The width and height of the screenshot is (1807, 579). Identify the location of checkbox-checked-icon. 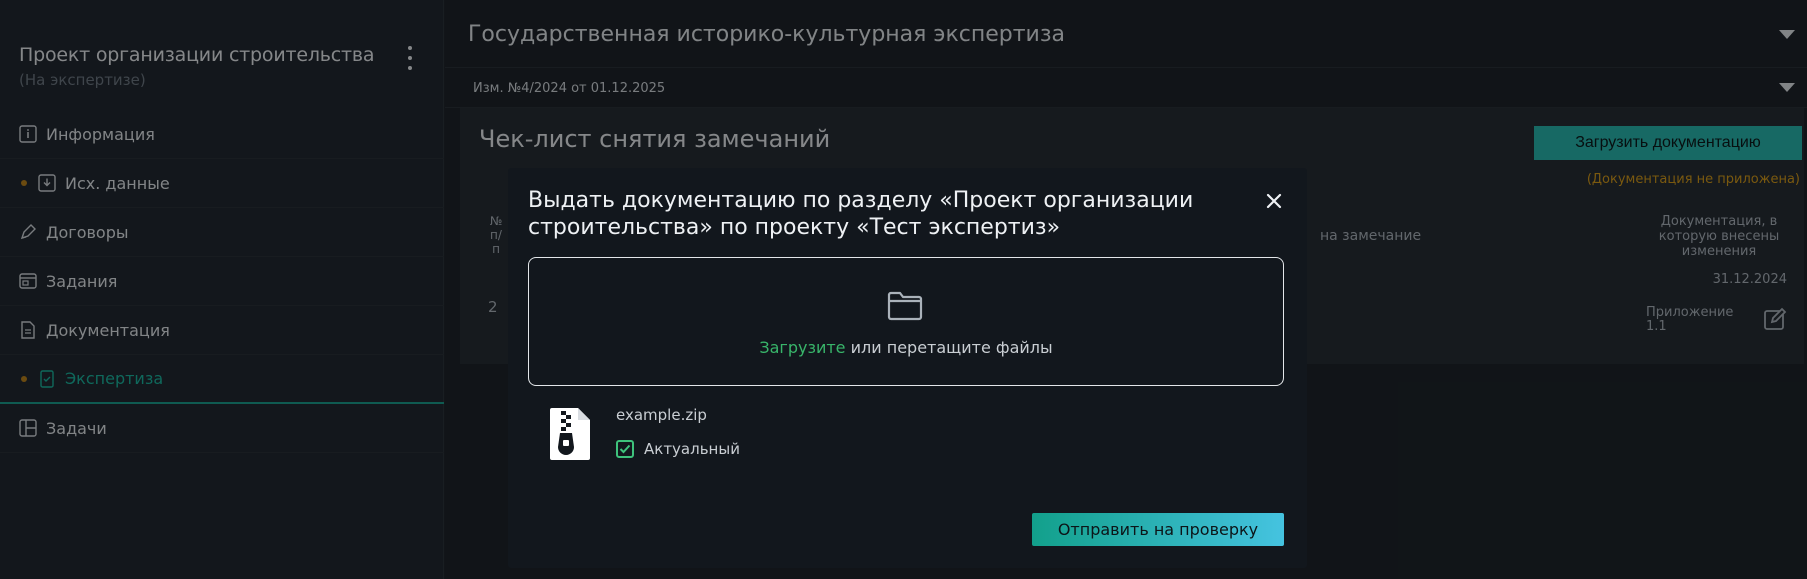
(625, 449).